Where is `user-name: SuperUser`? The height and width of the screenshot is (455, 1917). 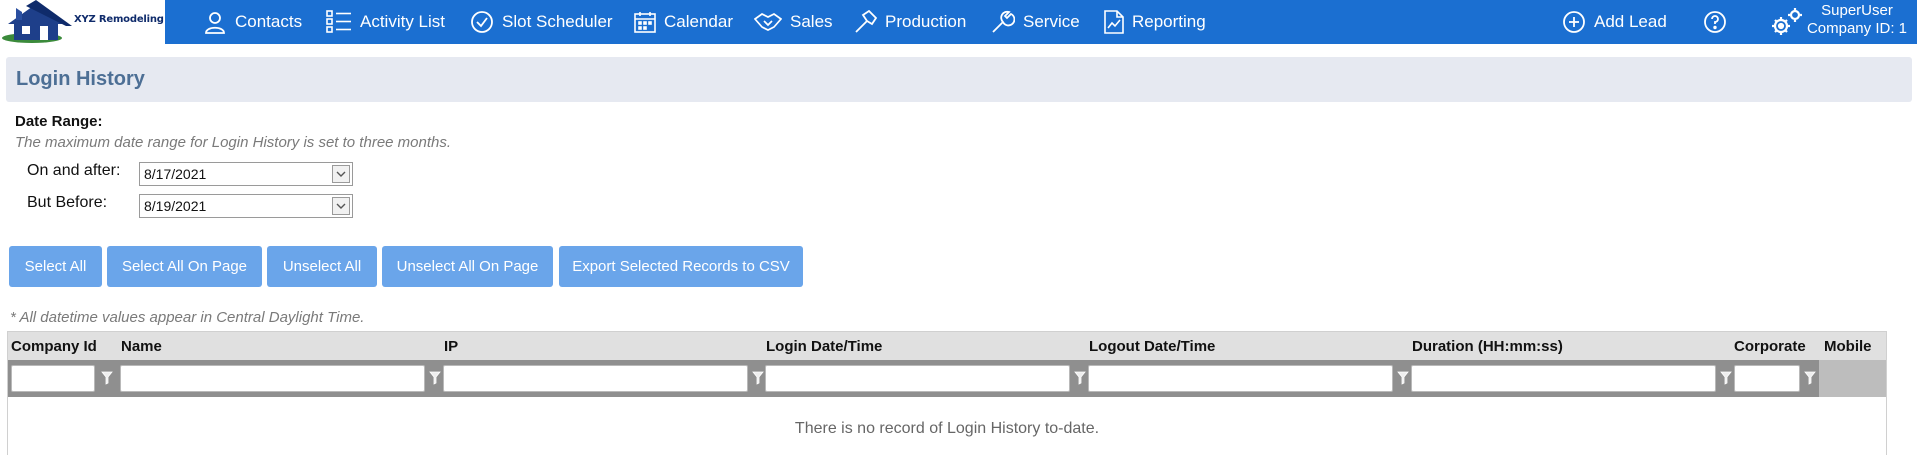
user-name: SuperUser is located at coordinates (1857, 10).